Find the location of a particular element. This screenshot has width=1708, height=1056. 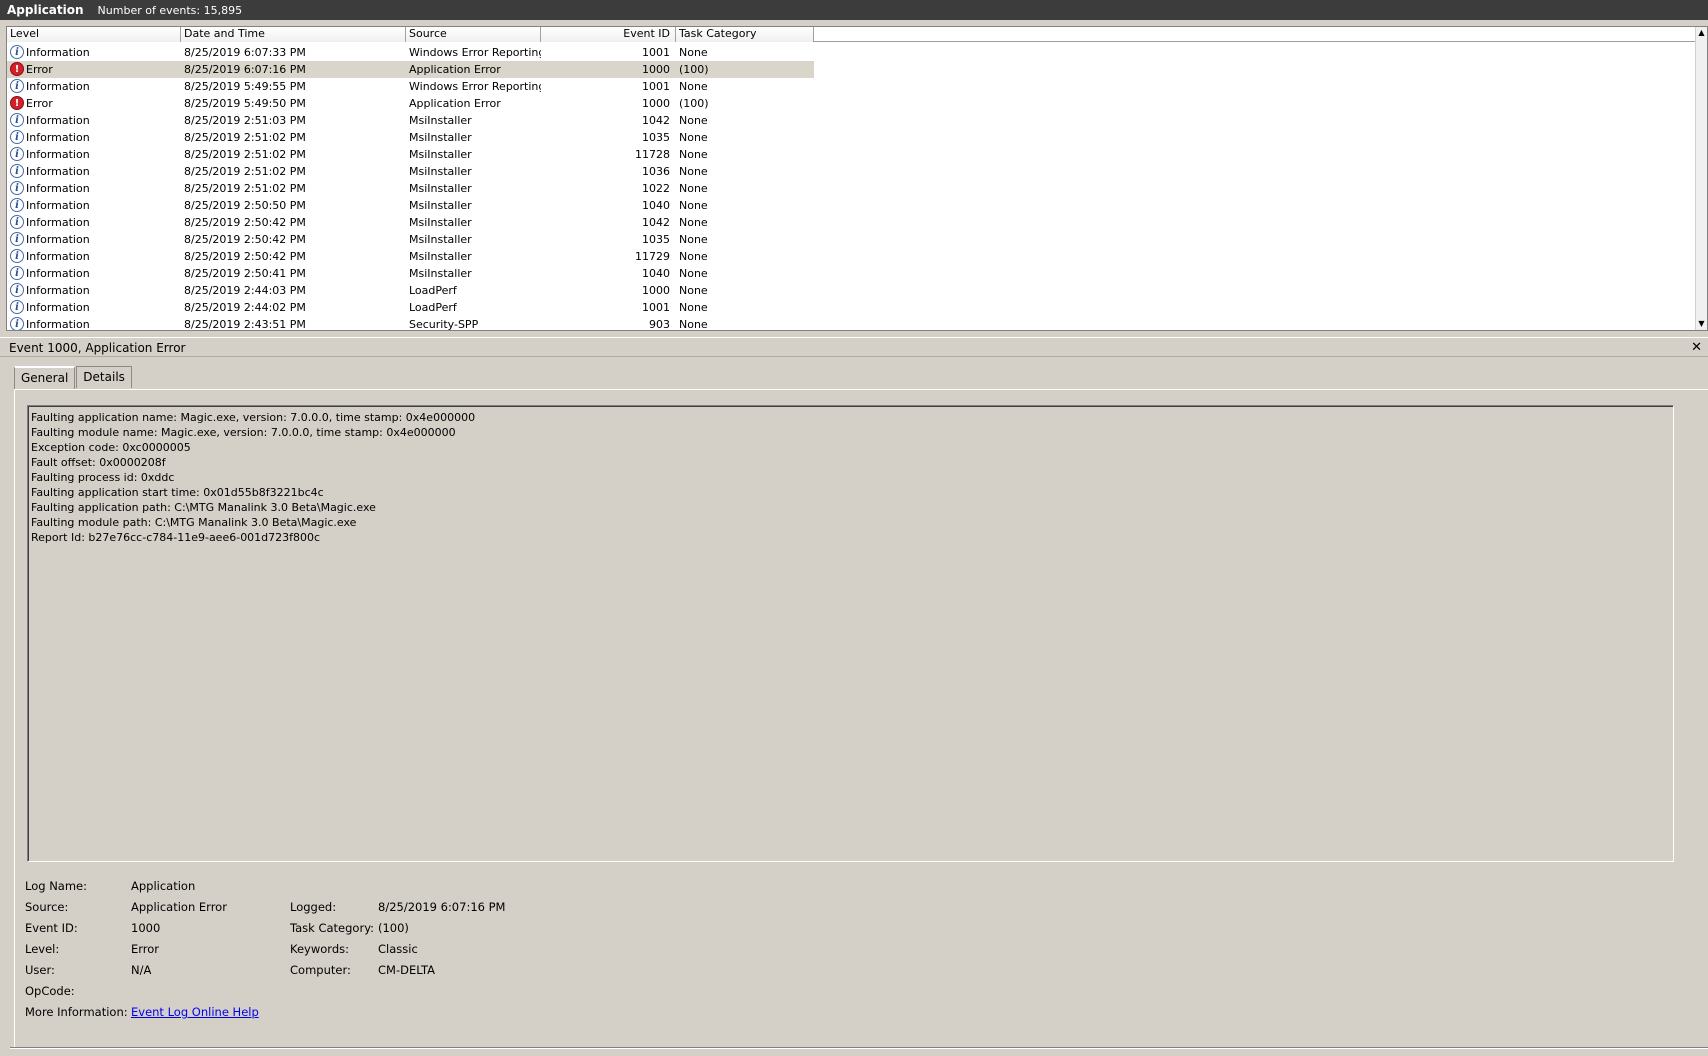

cell-source: Security-SPP is located at coordinates (444, 324).